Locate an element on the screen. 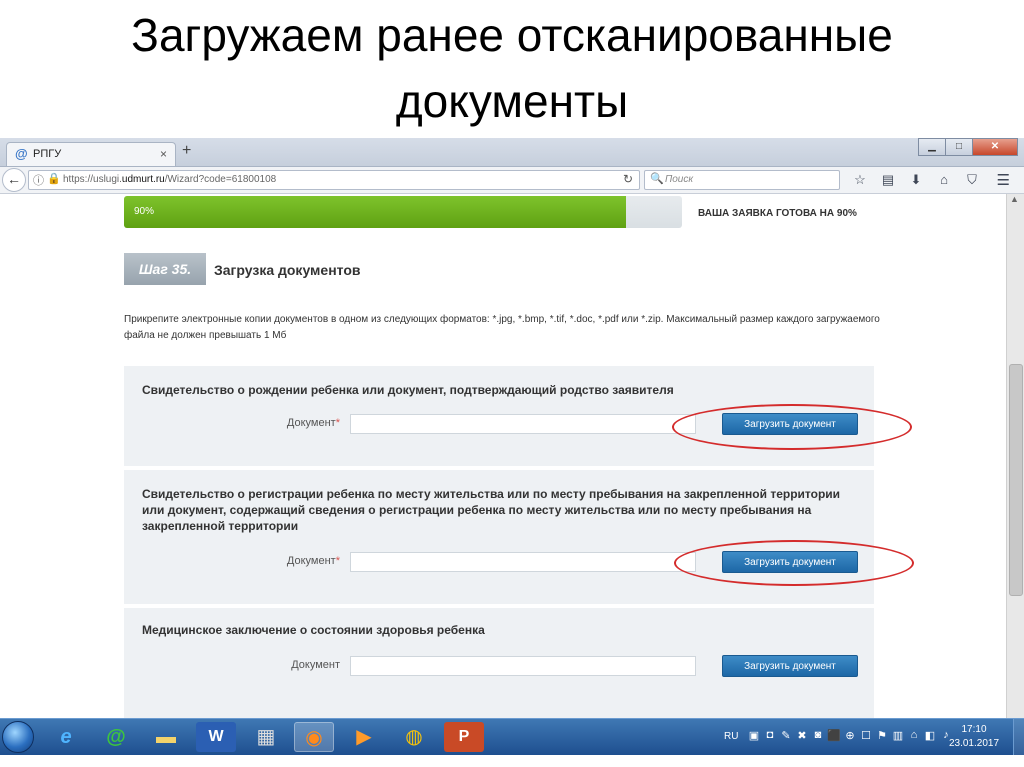 The height and width of the screenshot is (767, 1024). slide-title-line-2: документы is located at coordinates (512, 101).